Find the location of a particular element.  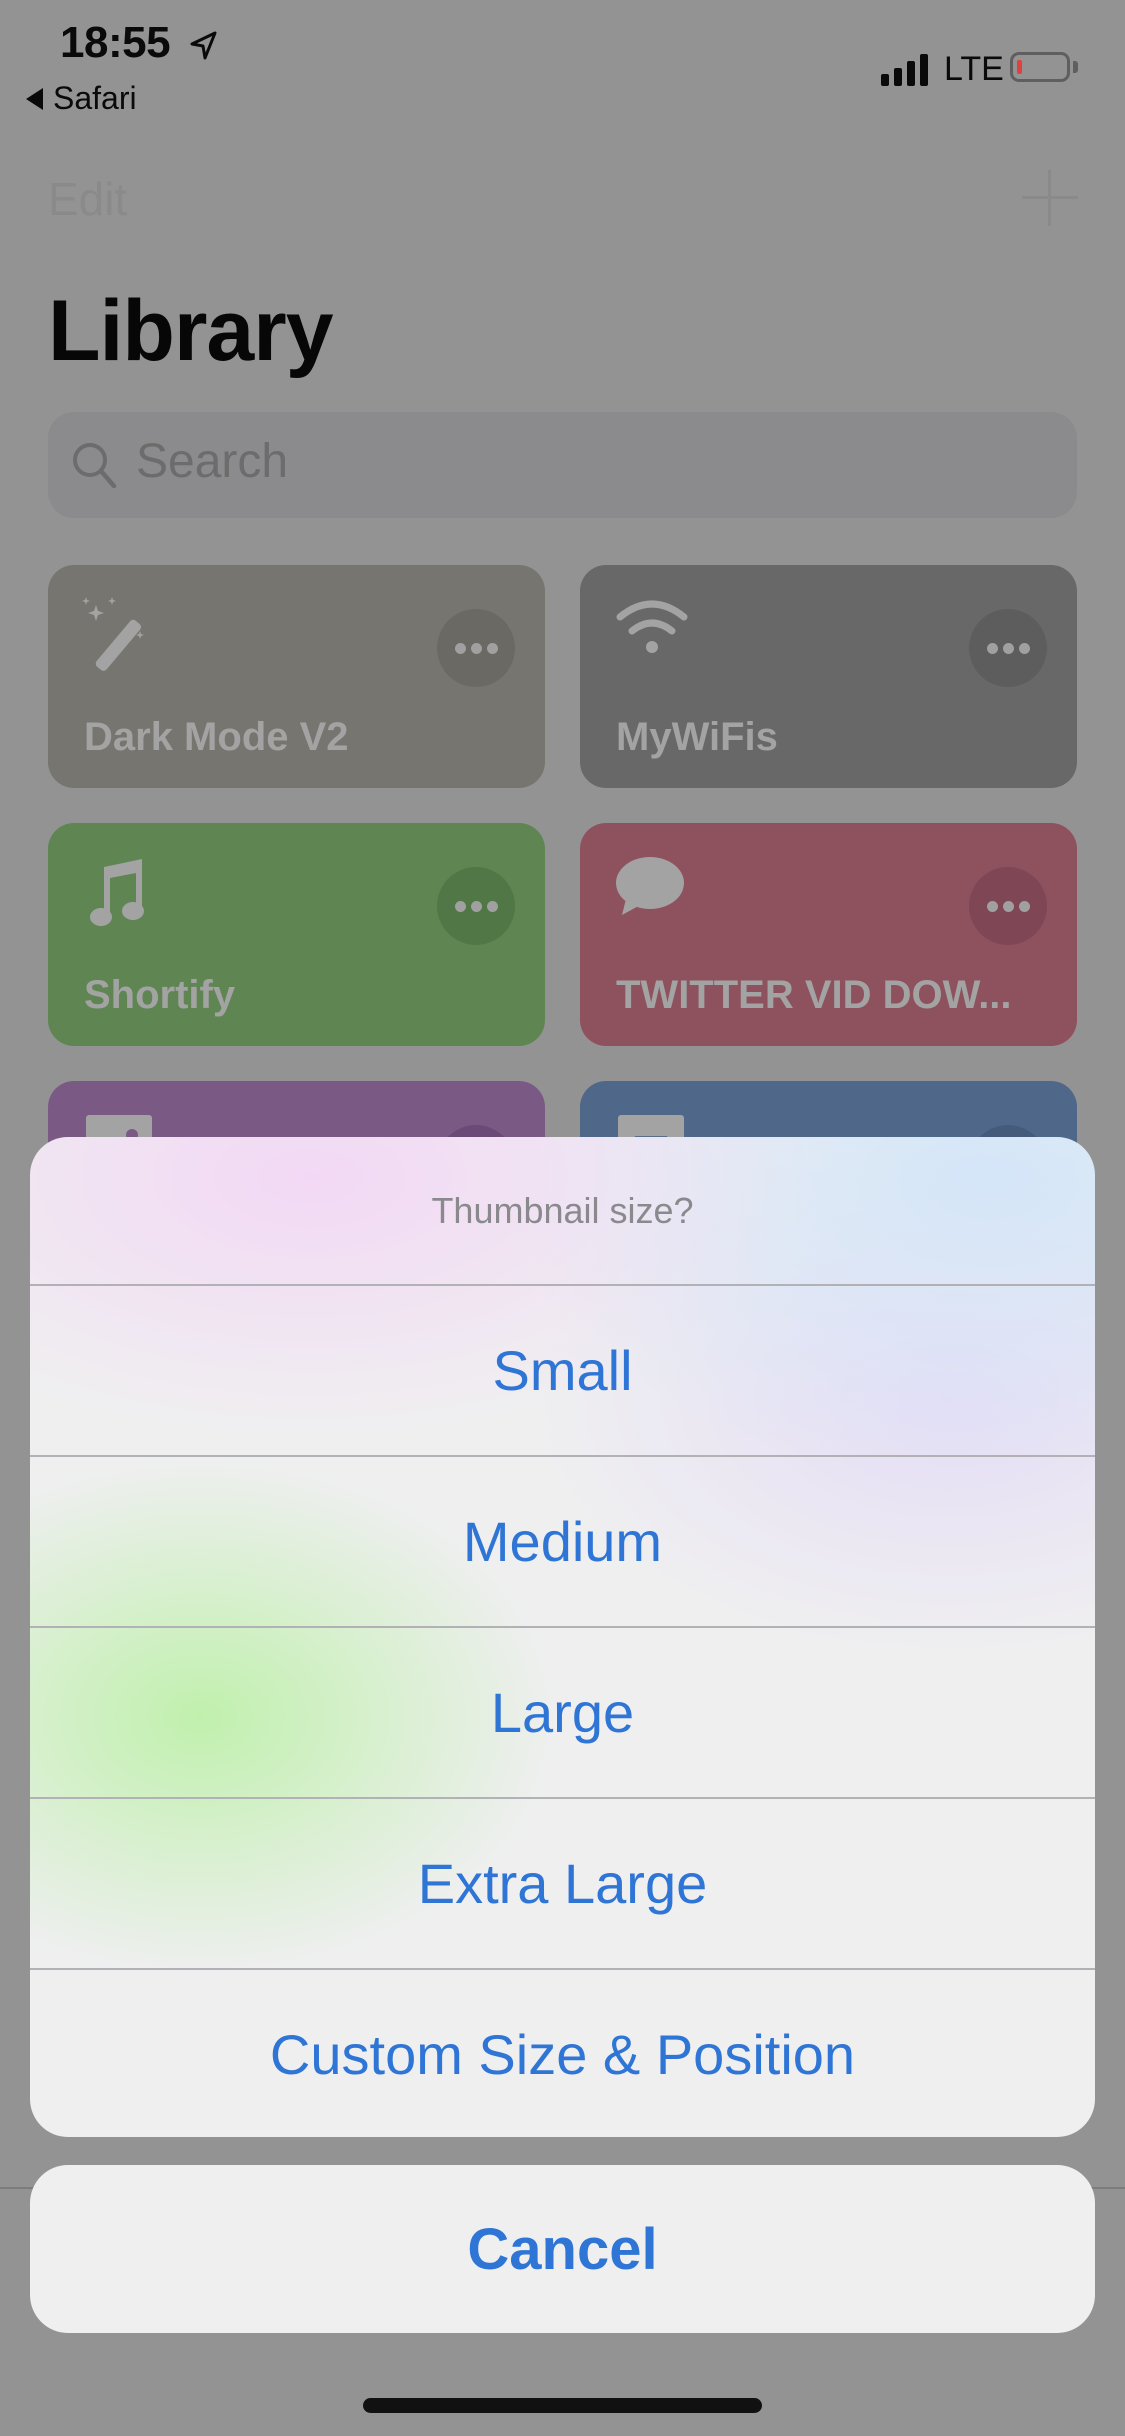

music-note-icon is located at coordinates (122, 893).